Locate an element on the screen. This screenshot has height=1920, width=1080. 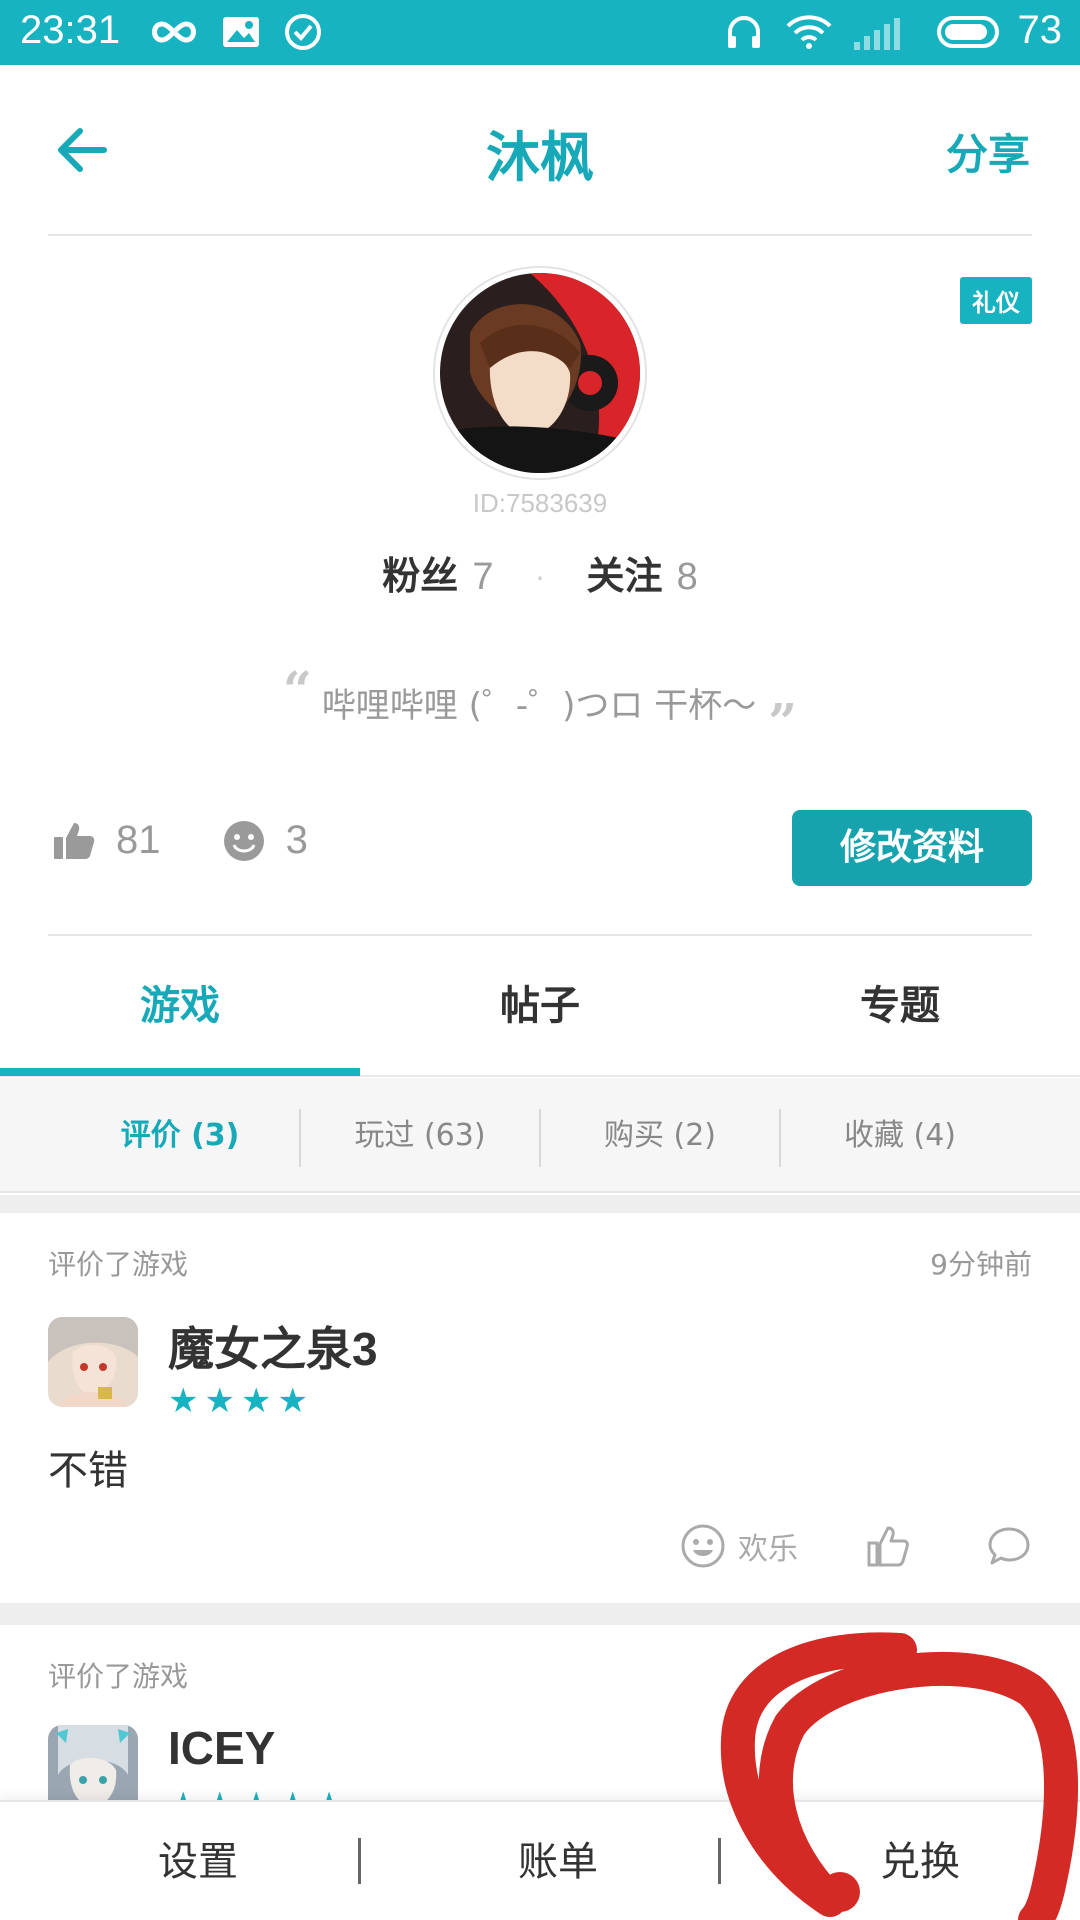
profile-stats: 81 3 is located at coordinates (205, 848).